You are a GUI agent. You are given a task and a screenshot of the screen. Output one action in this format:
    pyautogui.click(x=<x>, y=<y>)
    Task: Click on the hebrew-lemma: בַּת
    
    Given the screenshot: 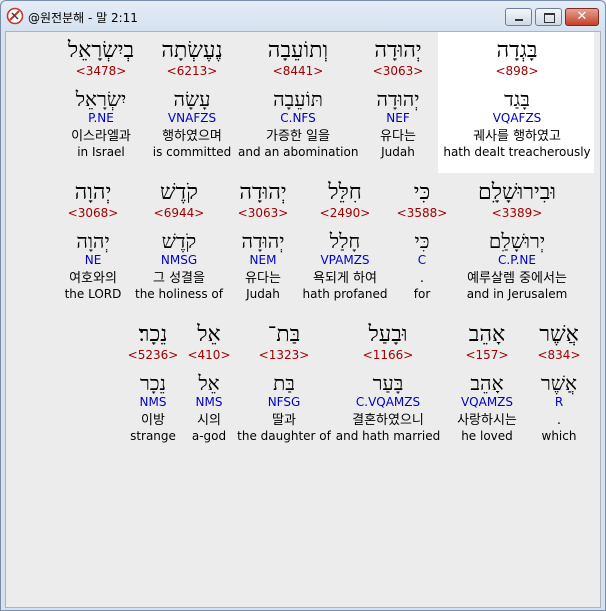 What is the action you would take?
    pyautogui.click(x=284, y=383)
    